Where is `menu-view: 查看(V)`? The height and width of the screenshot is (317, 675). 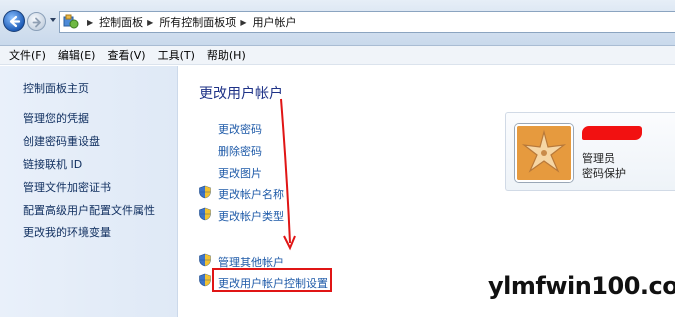
menu-view: 查看(V) is located at coordinates (126, 55).